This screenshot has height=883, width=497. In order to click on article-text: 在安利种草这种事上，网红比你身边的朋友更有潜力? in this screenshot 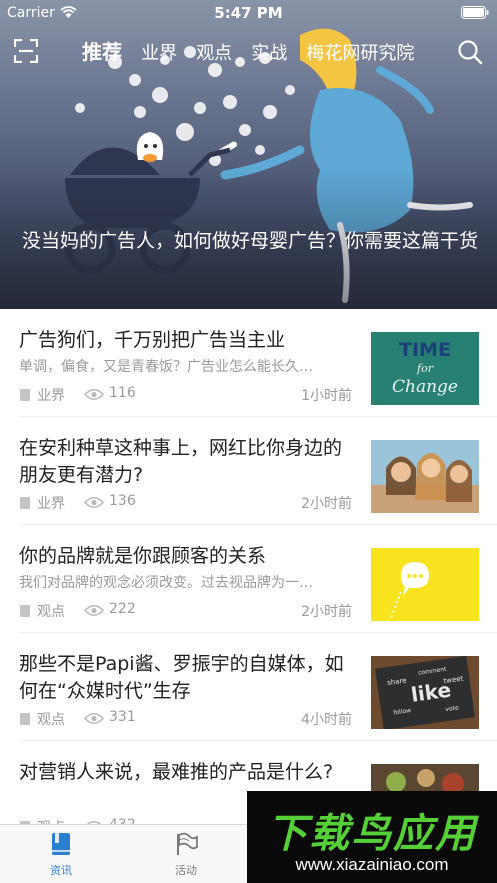, I will do `click(187, 462)`.